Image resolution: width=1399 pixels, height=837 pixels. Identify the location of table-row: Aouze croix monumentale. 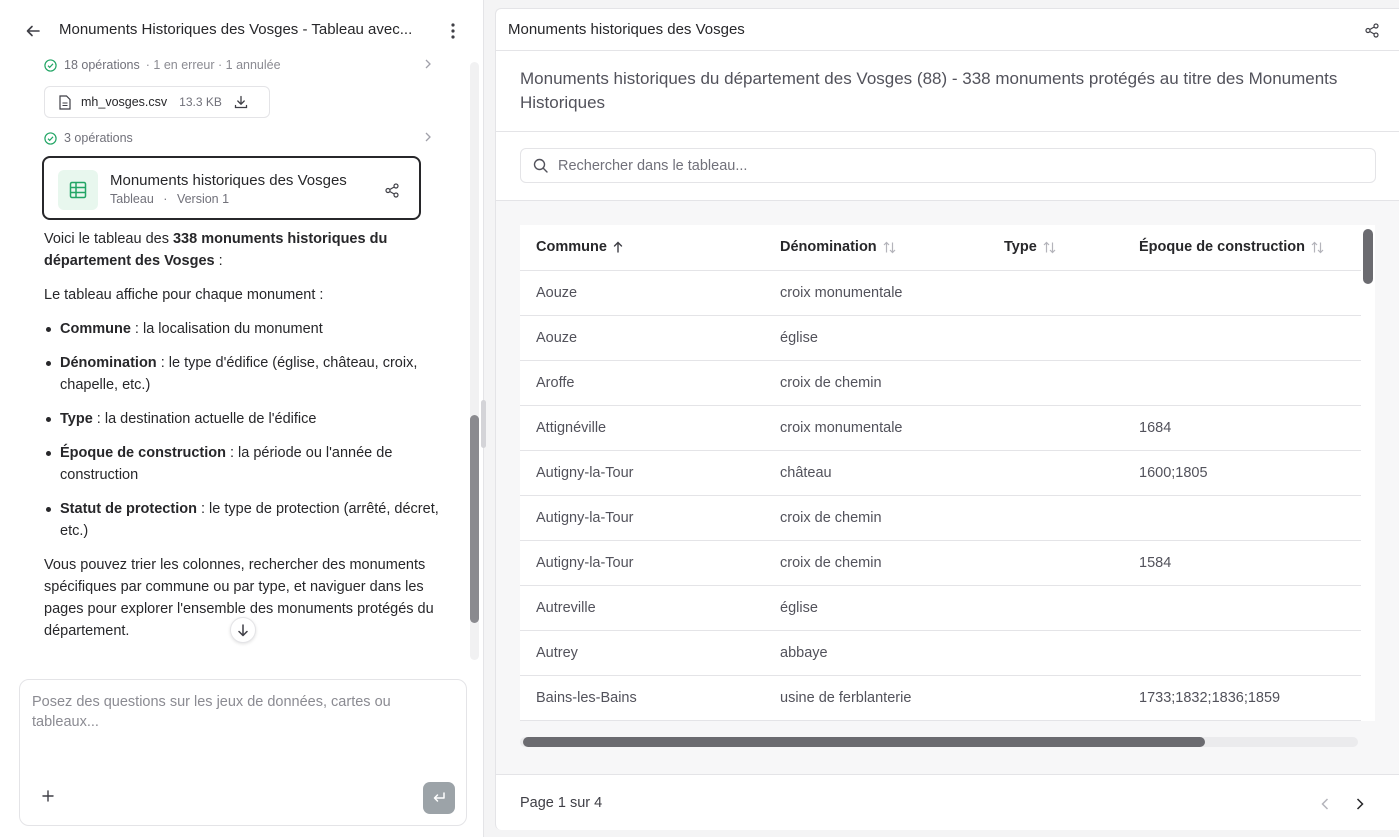
(940, 293).